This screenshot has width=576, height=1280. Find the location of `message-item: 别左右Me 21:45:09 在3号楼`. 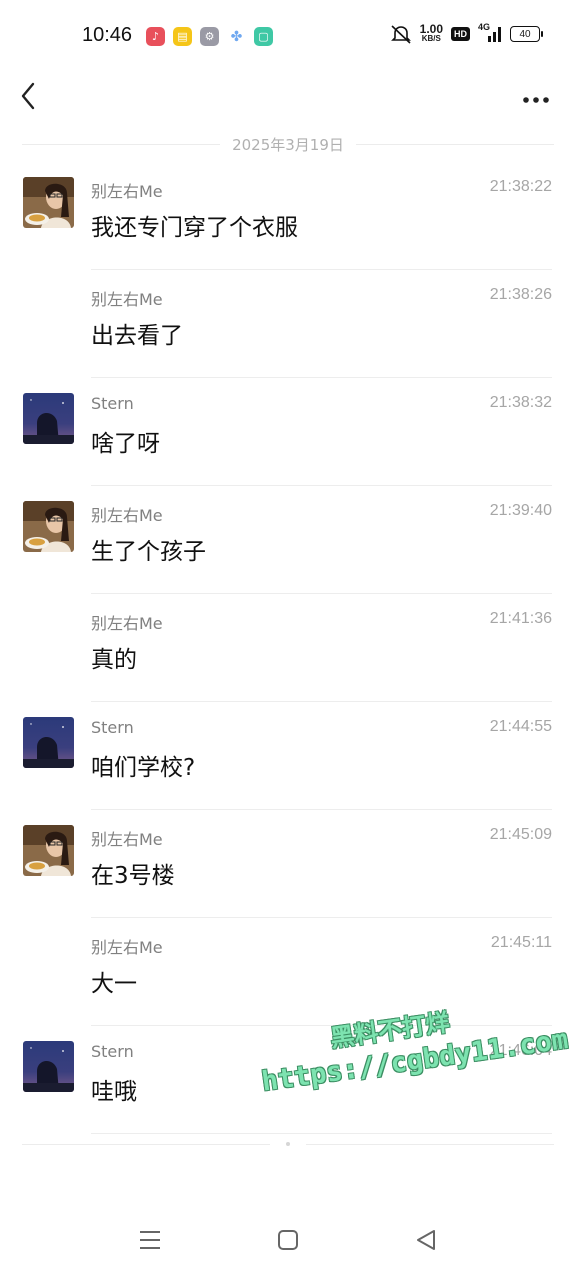

message-item: 别左右Me 21:45:09 在3号楼 is located at coordinates (288, 864).